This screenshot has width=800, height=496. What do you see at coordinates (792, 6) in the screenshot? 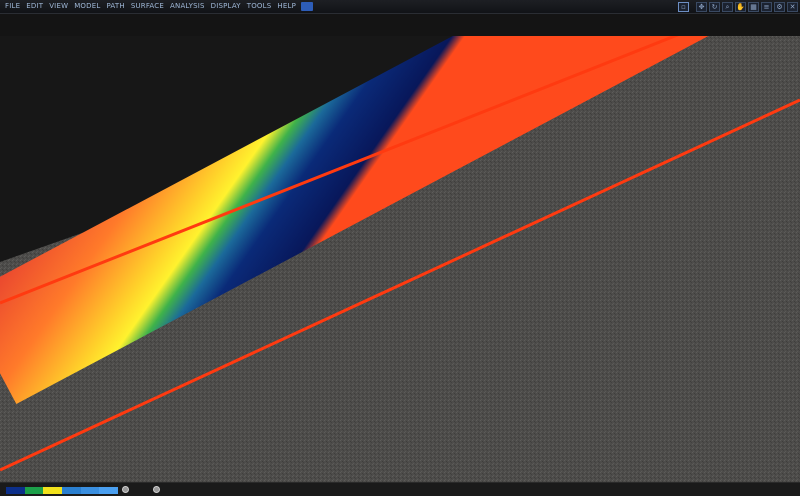
I see `close-icon: ✕` at bounding box center [792, 6].